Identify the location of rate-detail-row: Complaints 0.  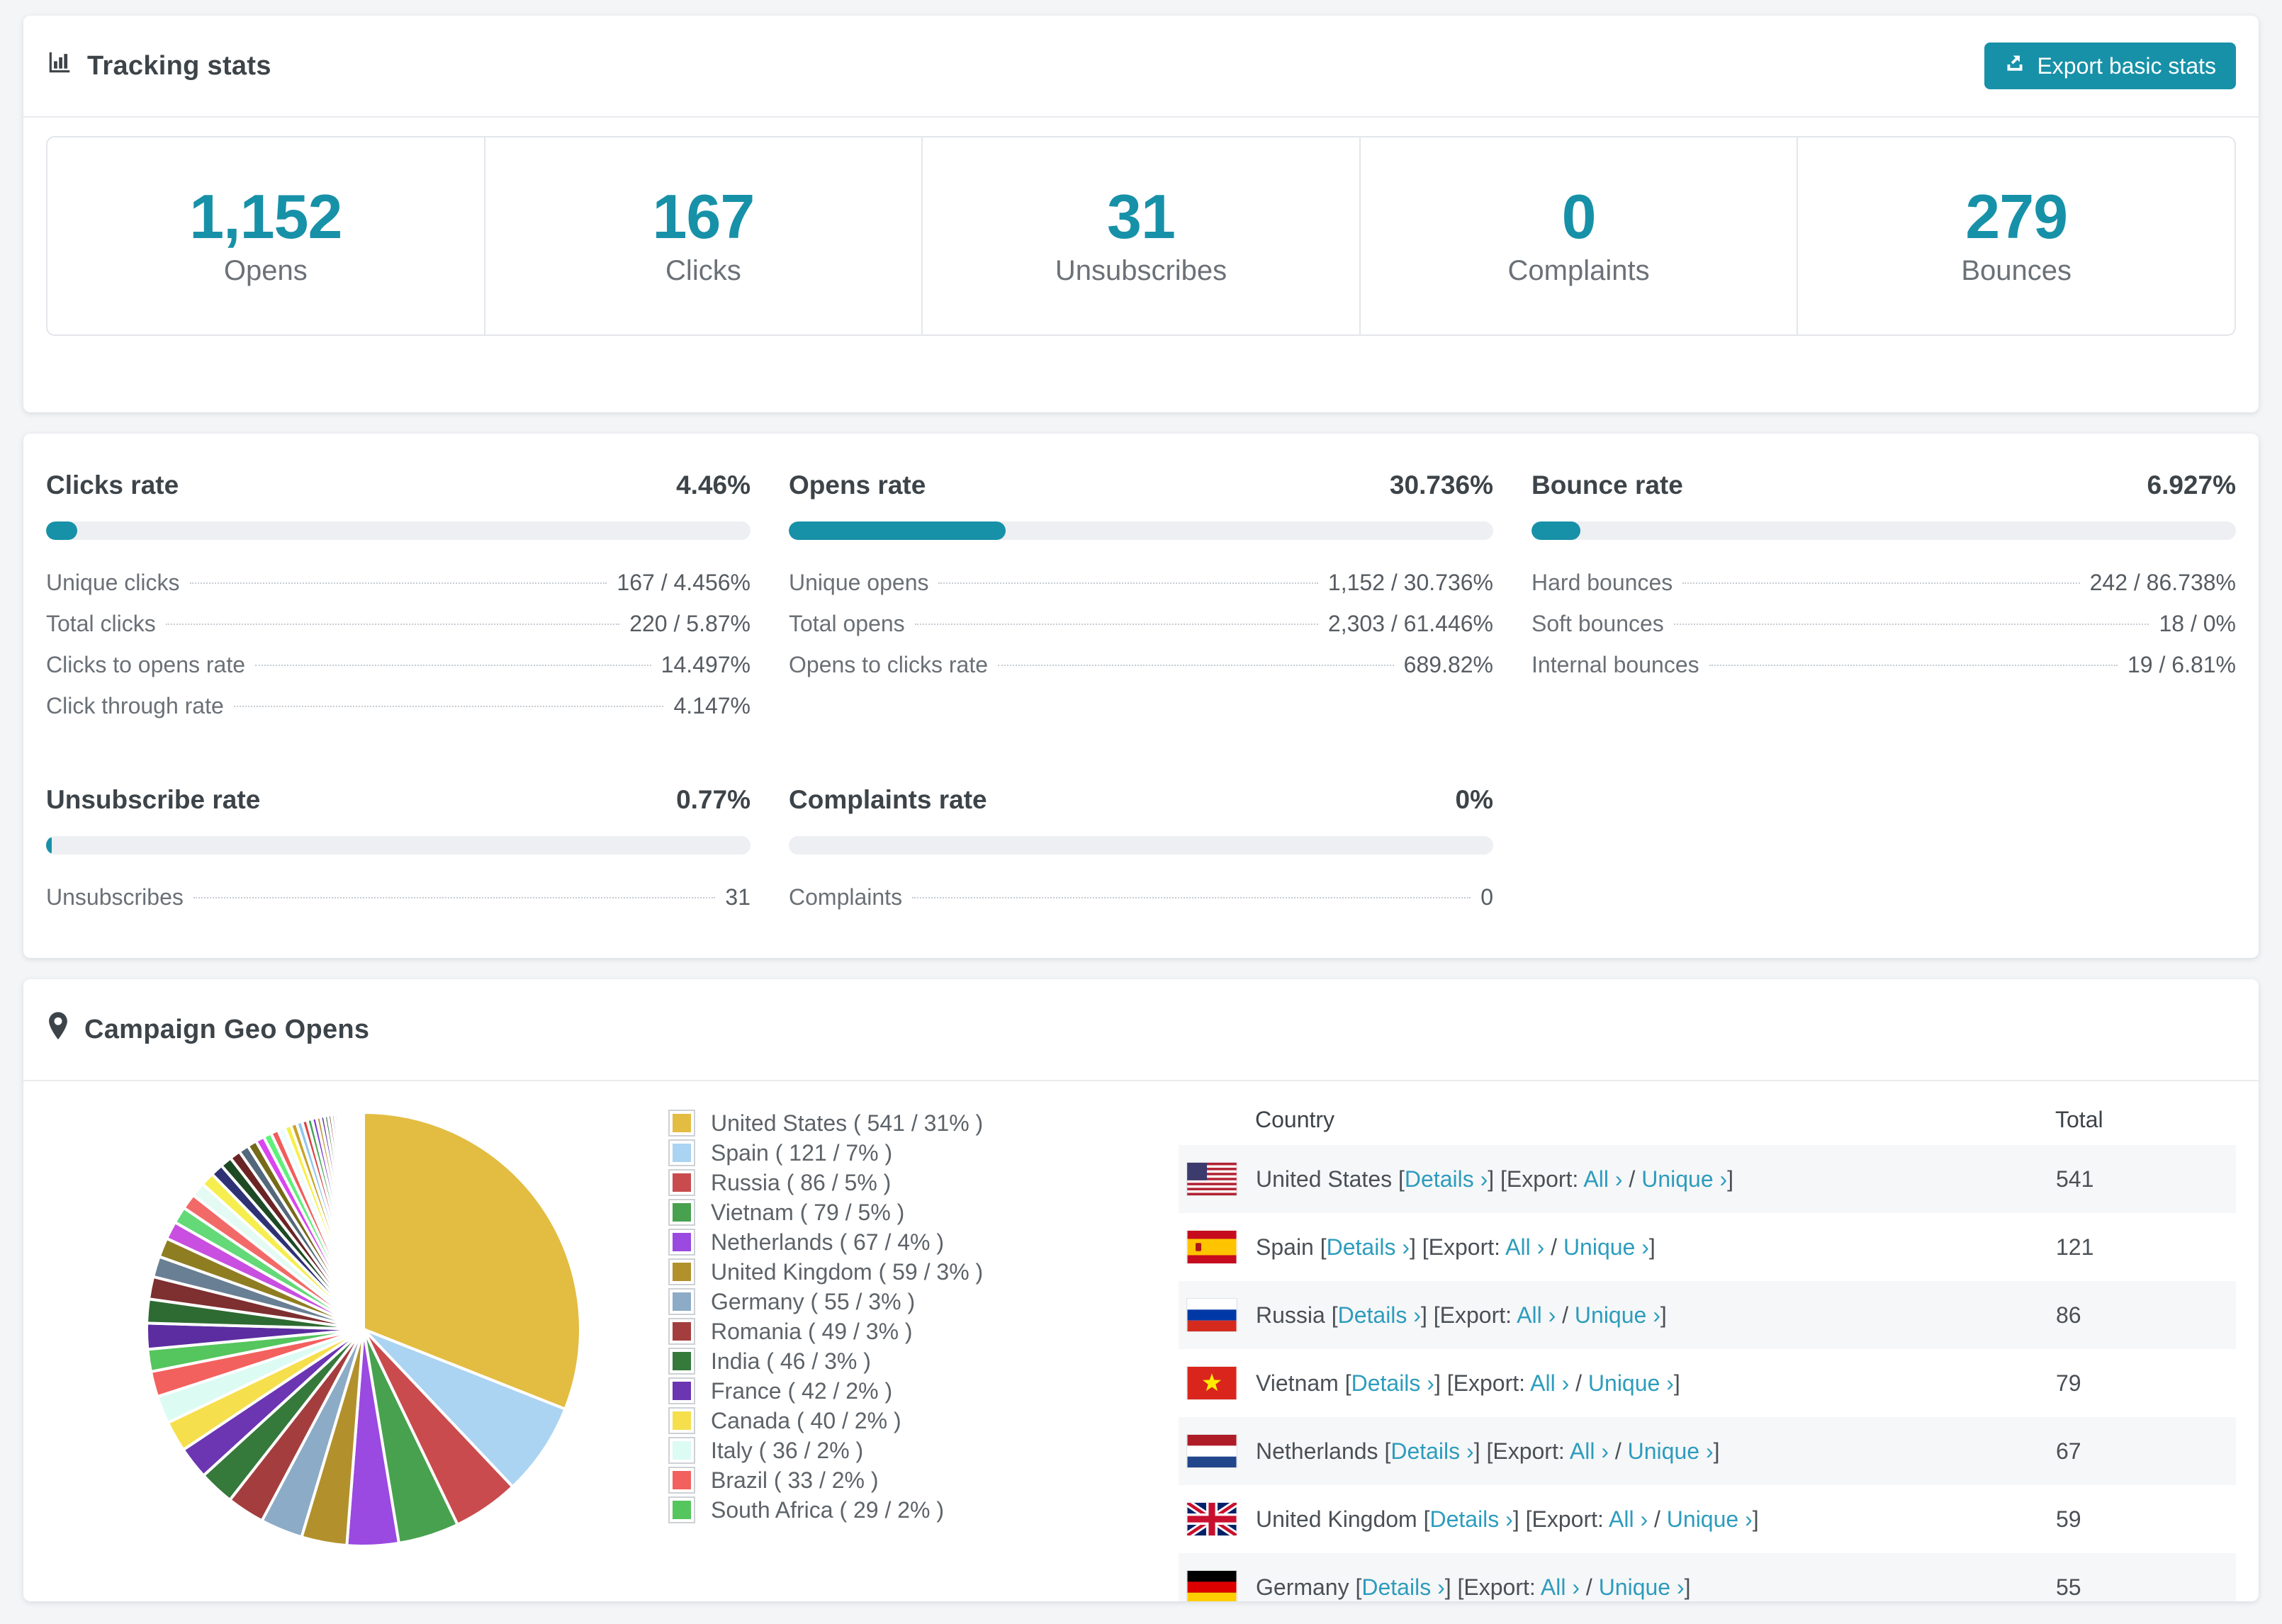
(1141, 905).